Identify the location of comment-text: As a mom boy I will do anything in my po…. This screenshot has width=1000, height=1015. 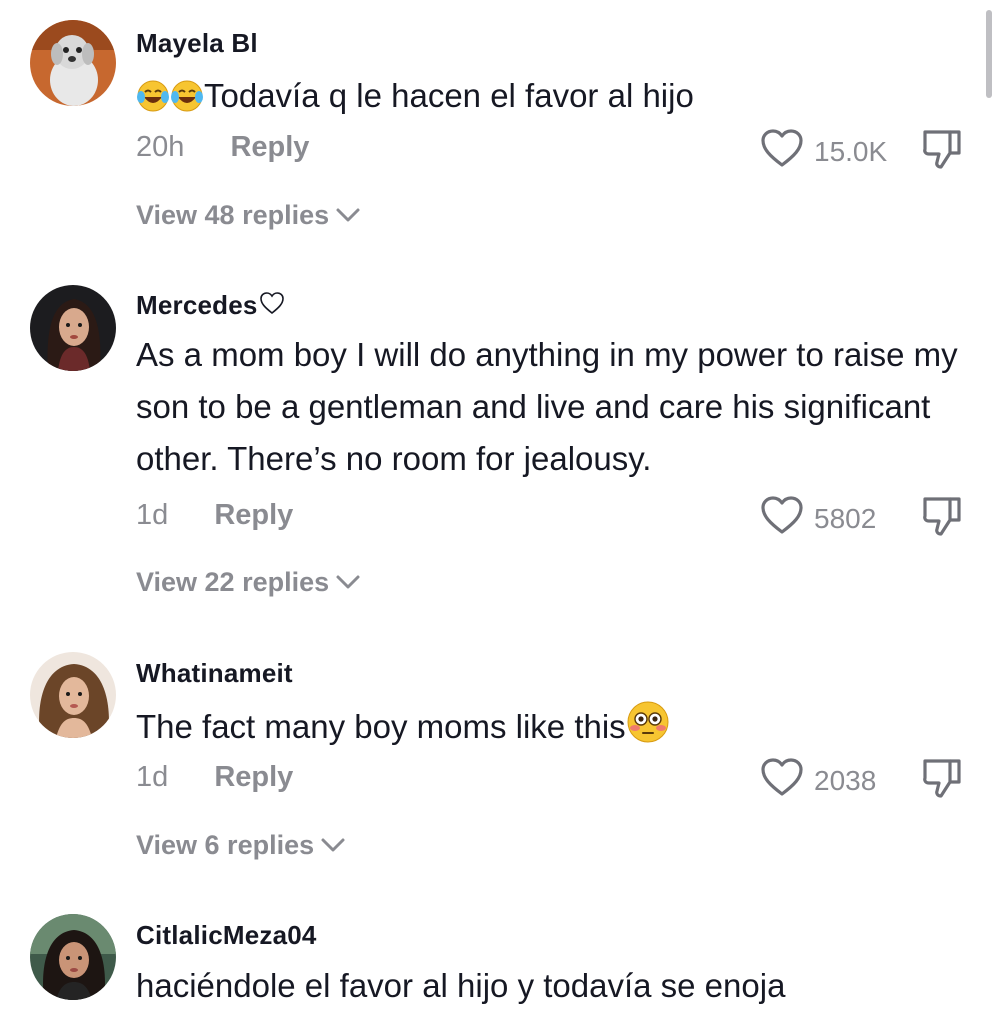
(547, 406).